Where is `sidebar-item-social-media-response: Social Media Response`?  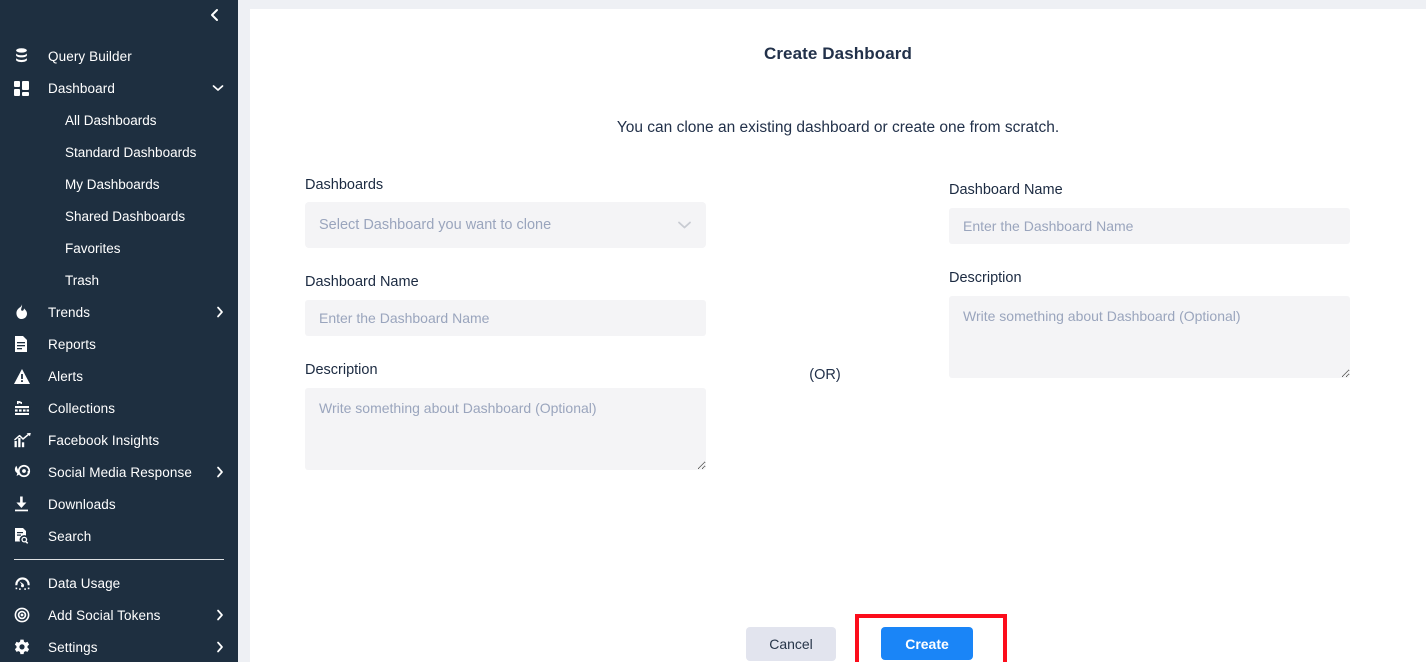
sidebar-item-social-media-response: Social Media Response is located at coordinates (119, 472).